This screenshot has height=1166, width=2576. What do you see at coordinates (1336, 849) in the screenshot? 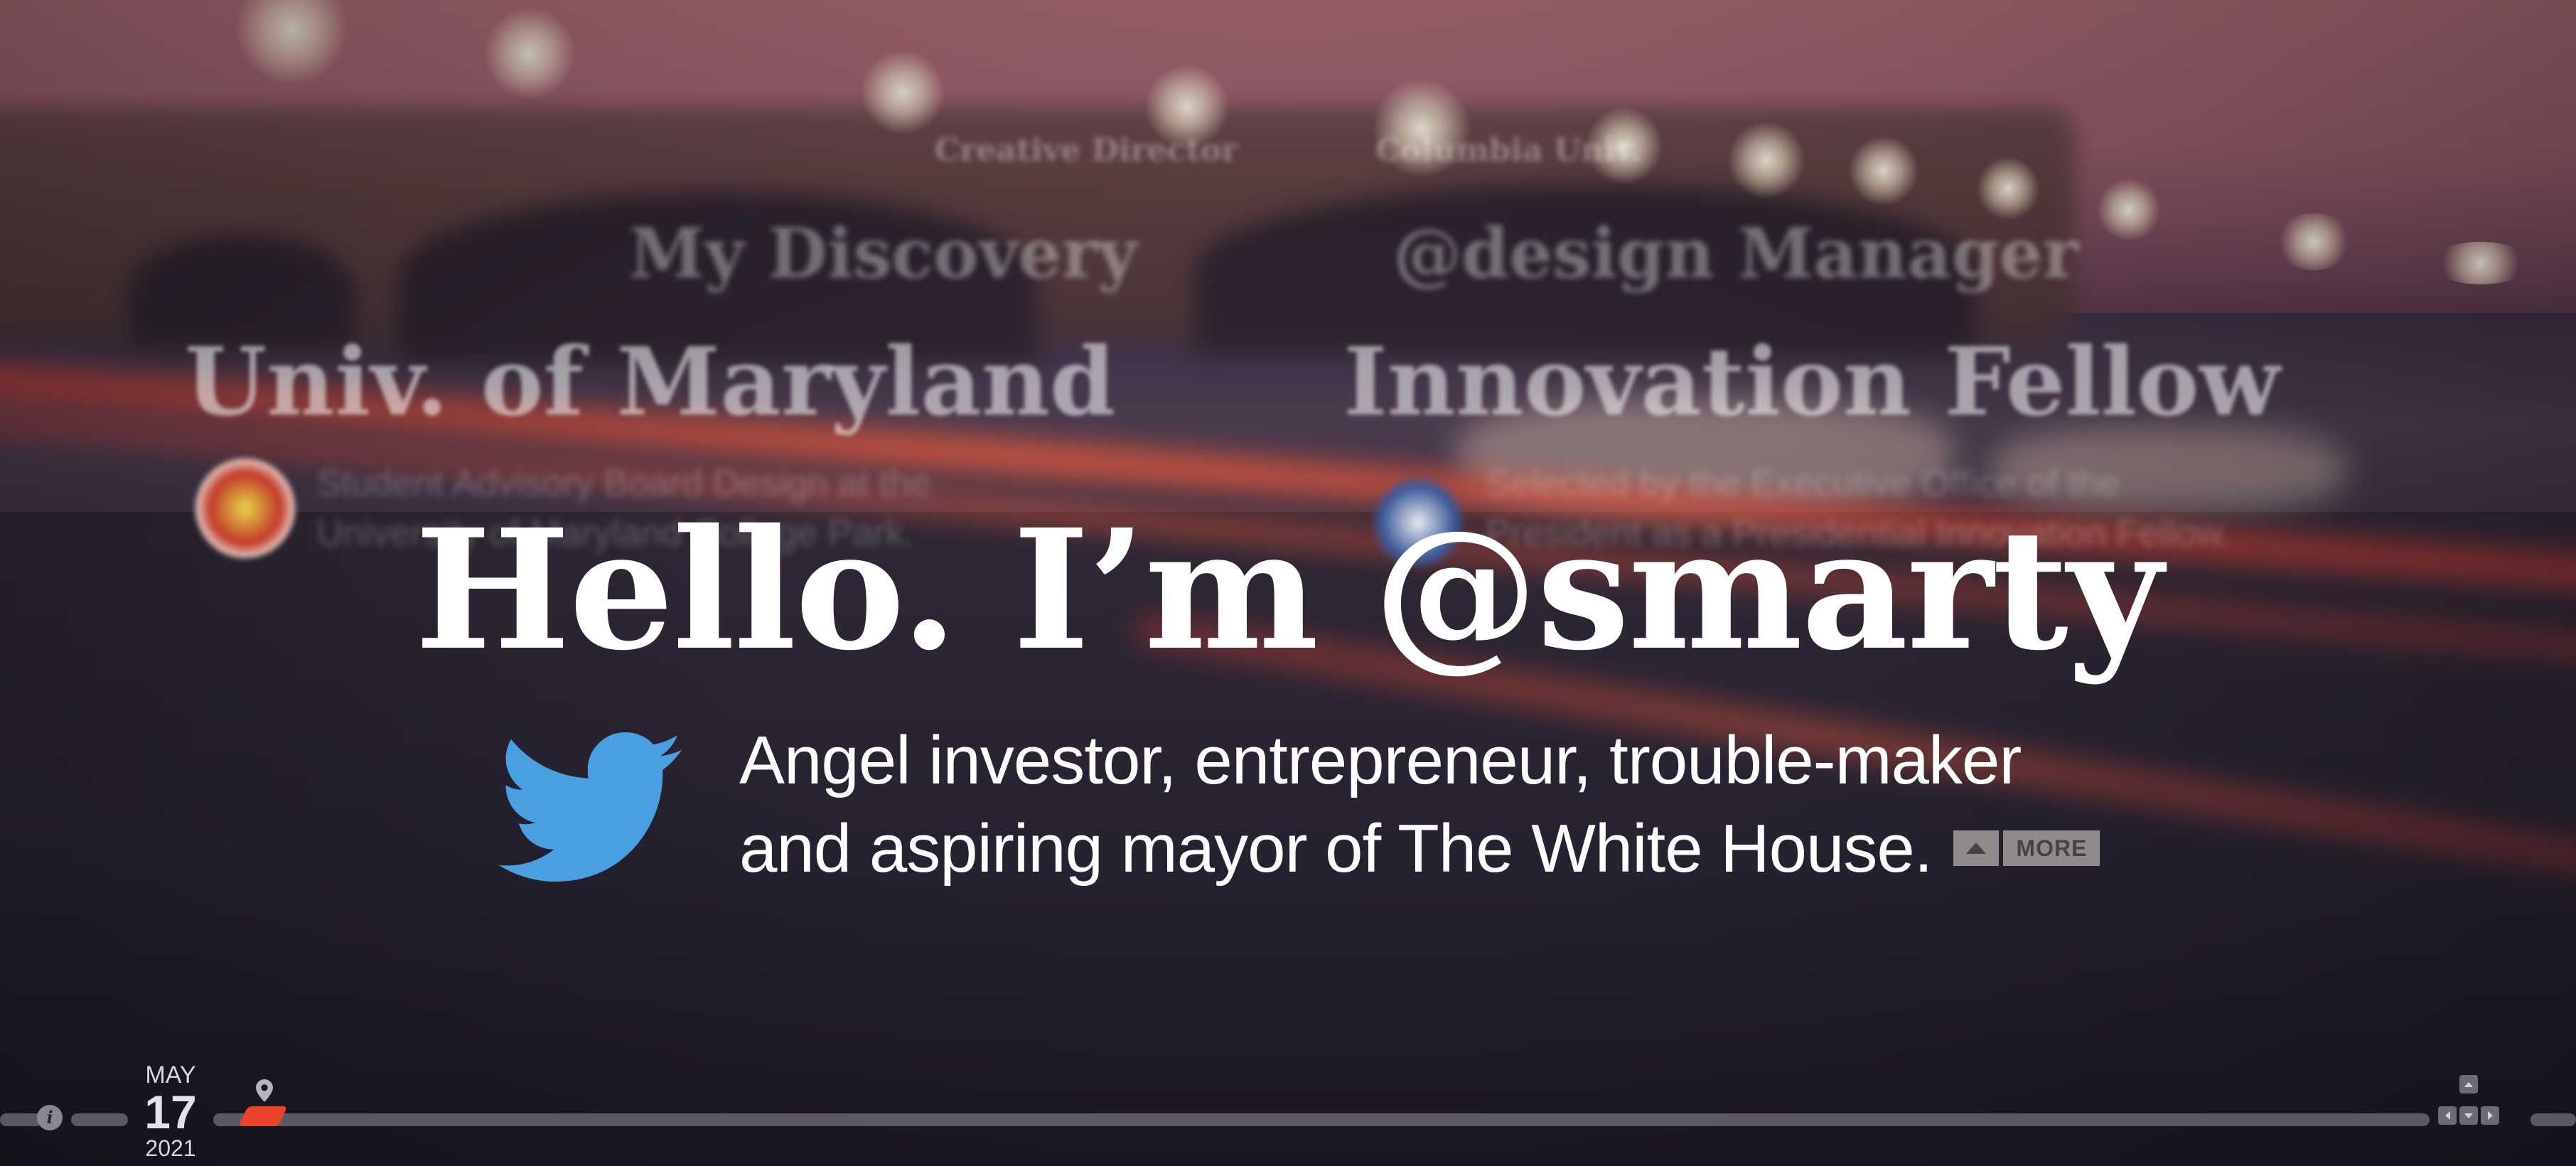
I see `tagline-line-2: and aspiring mayor of The White House.` at bounding box center [1336, 849].